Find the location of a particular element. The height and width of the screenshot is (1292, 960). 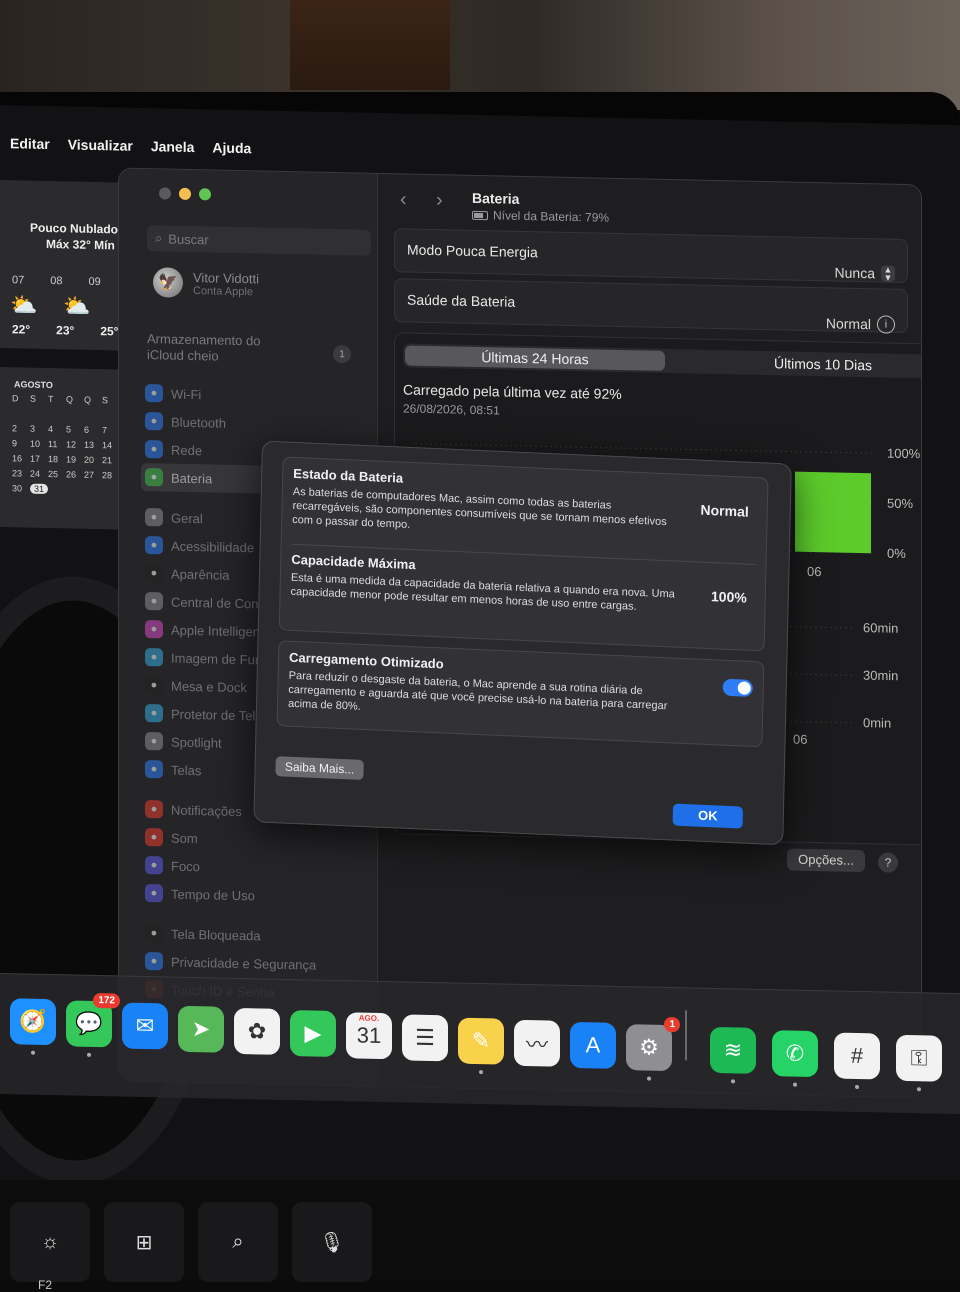

spotlight-icon: ● is located at coordinates (154, 741).